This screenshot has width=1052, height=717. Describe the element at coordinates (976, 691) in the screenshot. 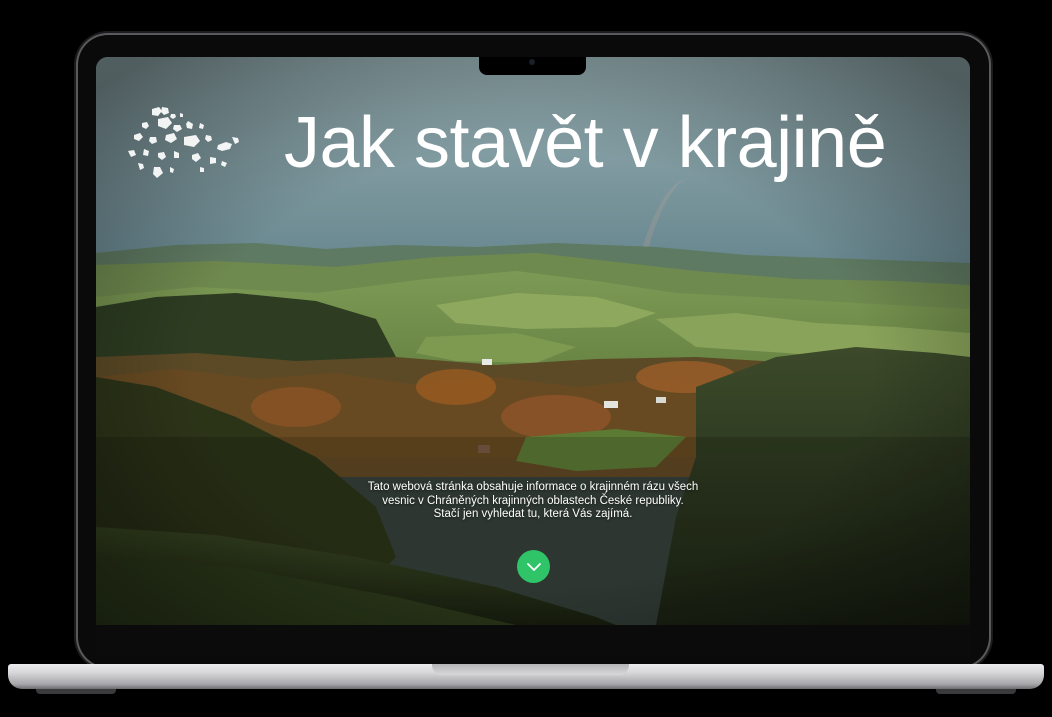

I see `laptop-foot-right` at that location.